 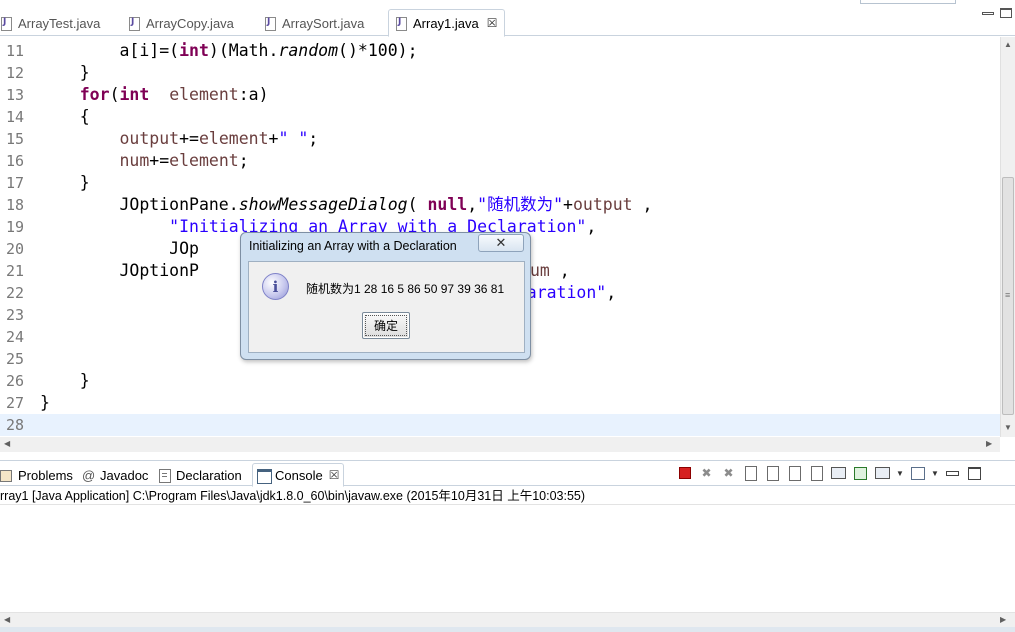 I want to click on code-line: 11 a[i]=(int)(Math.random()*100);, so click(x=500, y=51).